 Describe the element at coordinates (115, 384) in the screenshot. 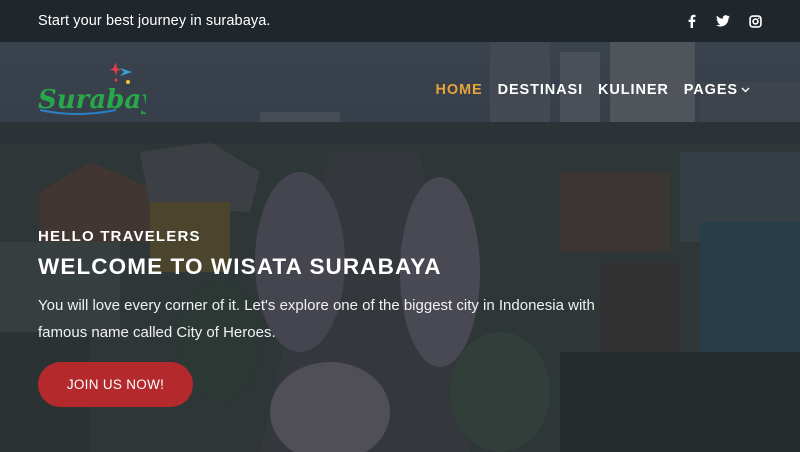

I see `join-us-button: JOIN US NOW!` at that location.